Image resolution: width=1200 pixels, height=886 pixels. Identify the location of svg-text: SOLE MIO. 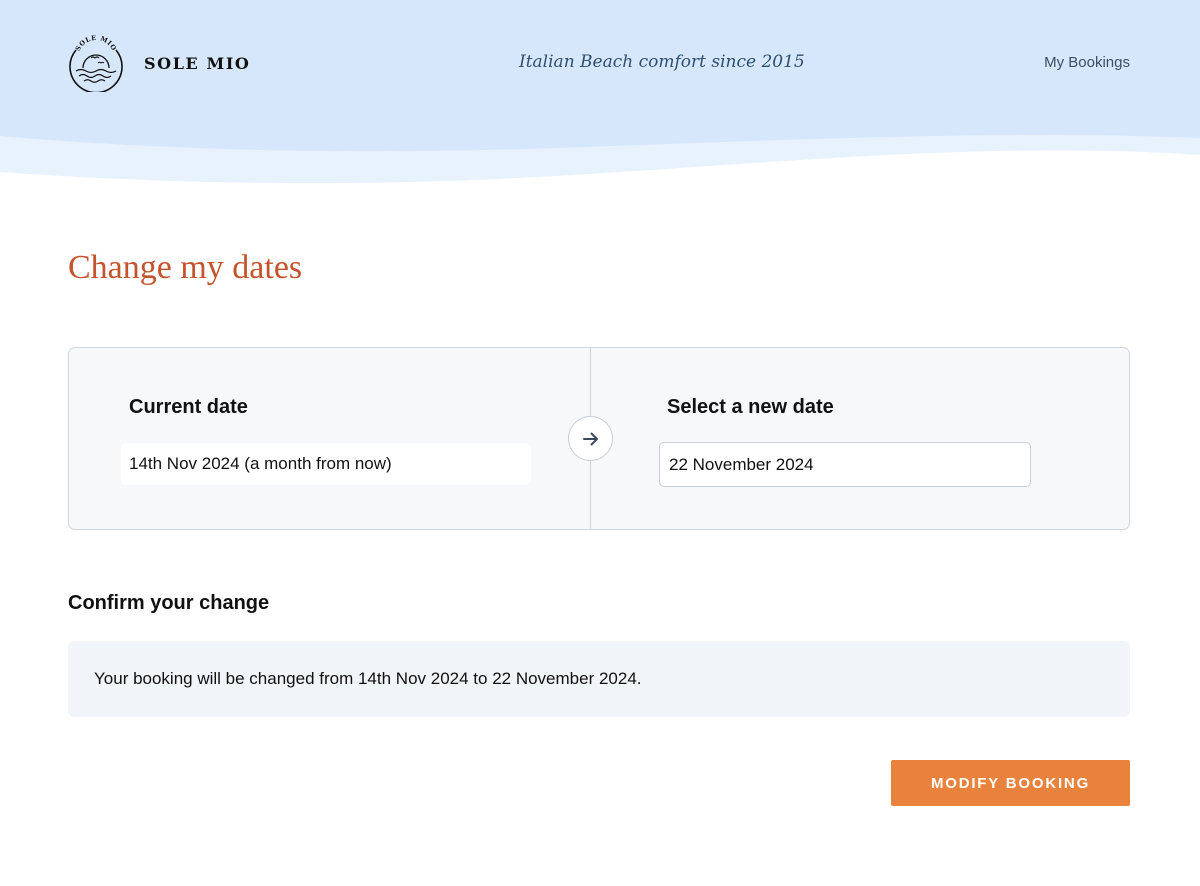
(96, 43).